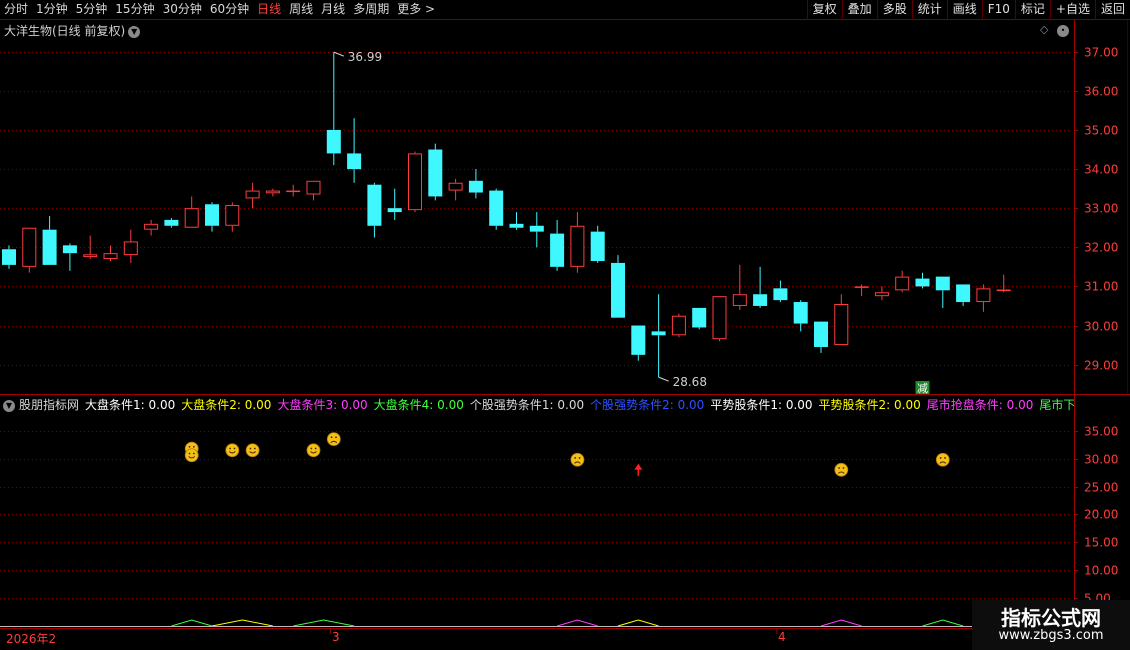 The image size is (1130, 650). Describe the element at coordinates (371, 10) in the screenshot. I see `period-tab: 多周期` at that location.